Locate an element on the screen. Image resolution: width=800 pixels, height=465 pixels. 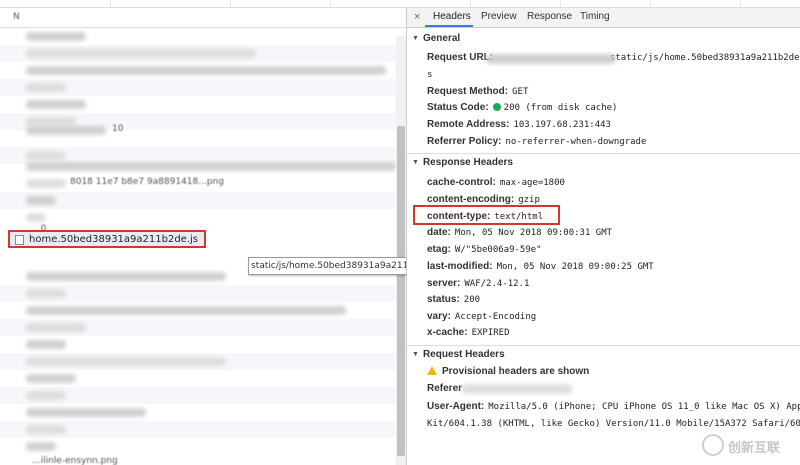
request-list-scrollbar is located at coordinates (401, 250).